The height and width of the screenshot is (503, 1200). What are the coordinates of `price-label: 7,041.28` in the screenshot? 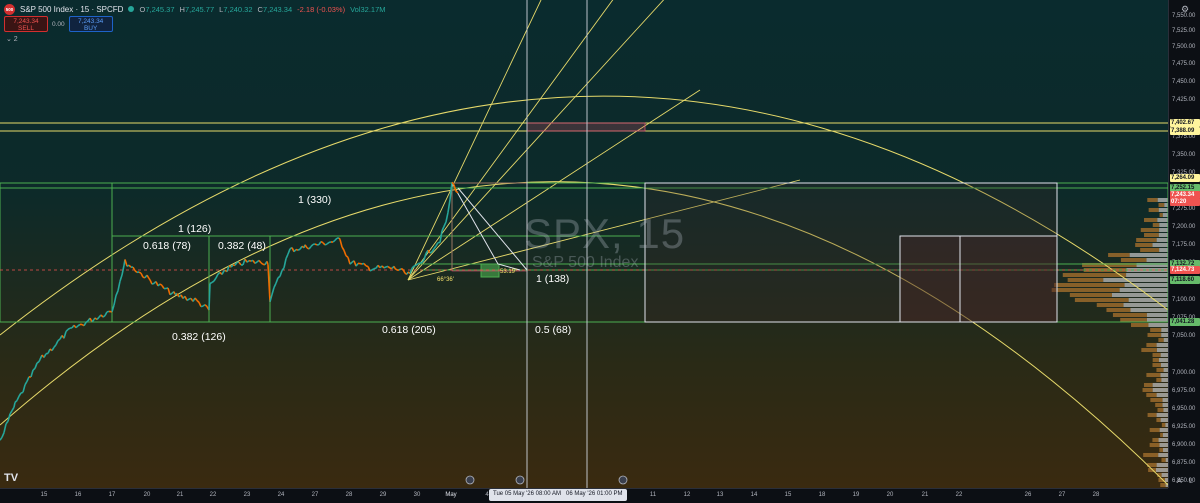 It's located at (1185, 322).